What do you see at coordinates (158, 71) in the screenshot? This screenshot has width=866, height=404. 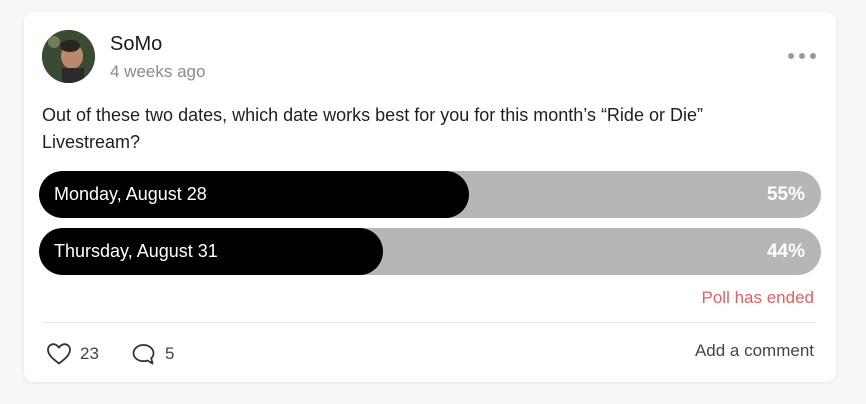 I see `post-timestamp: 4 weeks ago` at bounding box center [158, 71].